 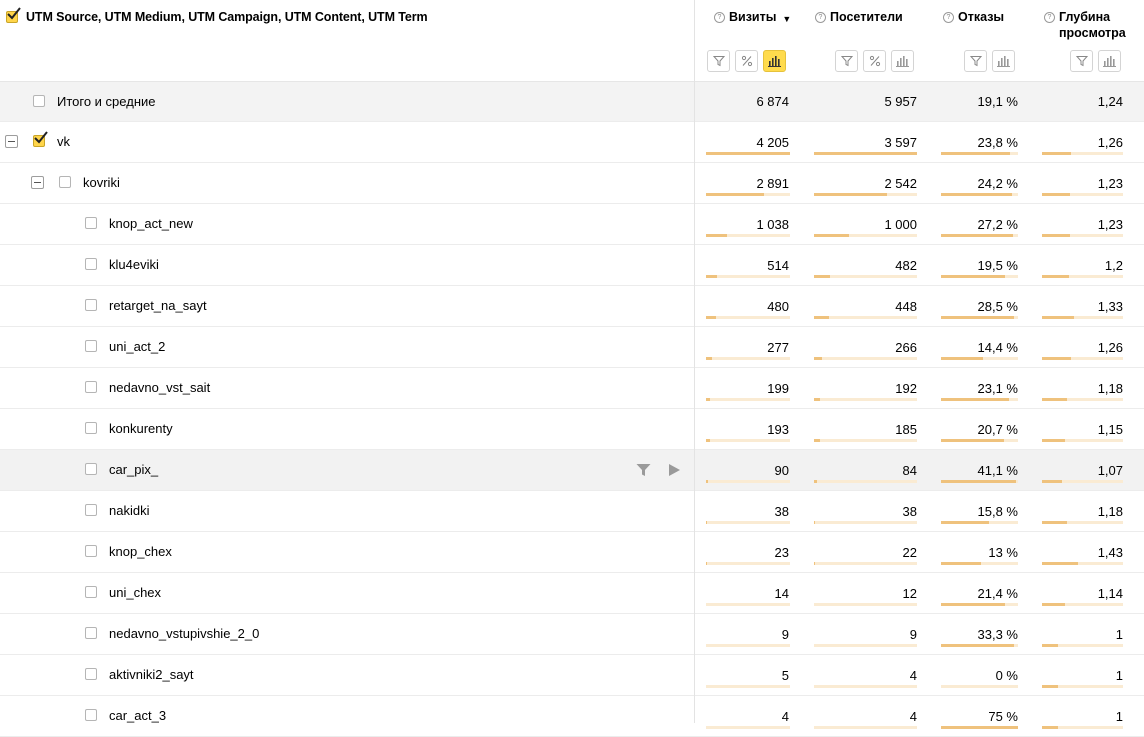 What do you see at coordinates (1110, 552) in the screenshot?
I see `cell-depth: 1,43` at bounding box center [1110, 552].